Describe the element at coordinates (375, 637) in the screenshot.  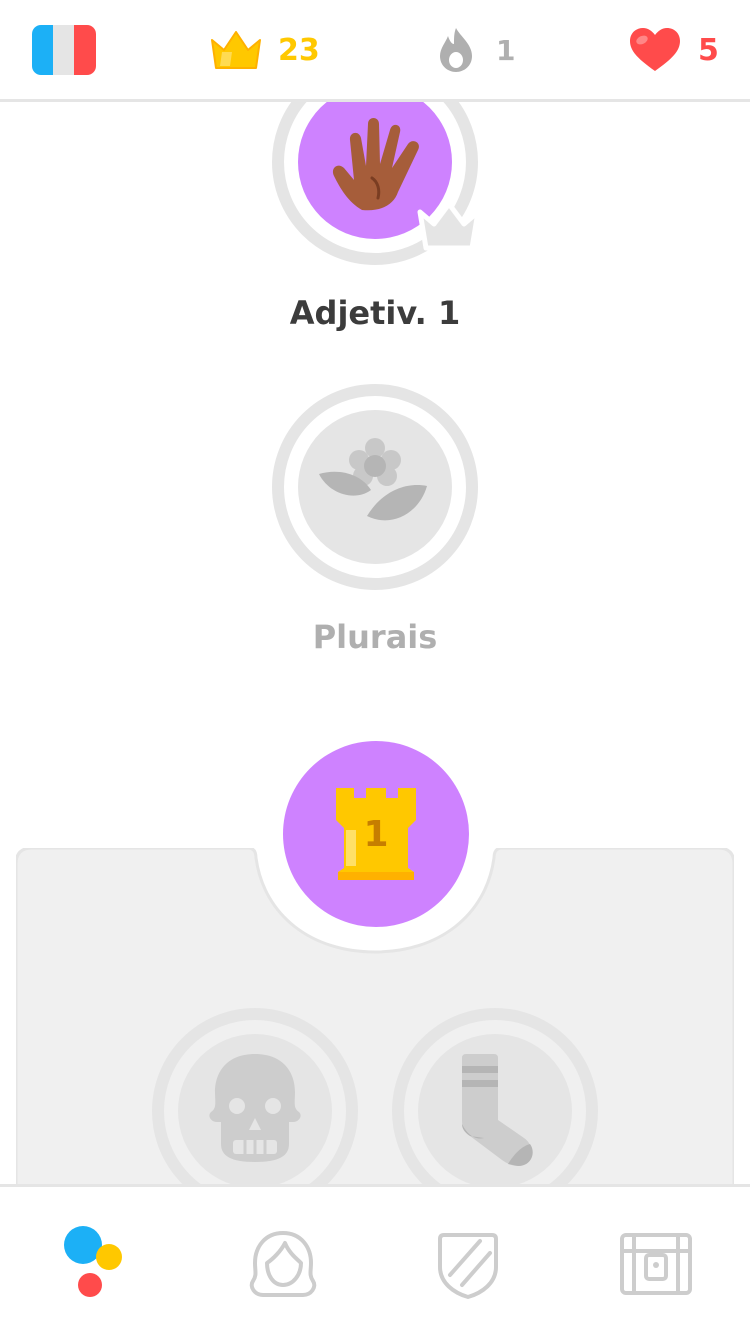
I see `skill-label: Plurais` at that location.